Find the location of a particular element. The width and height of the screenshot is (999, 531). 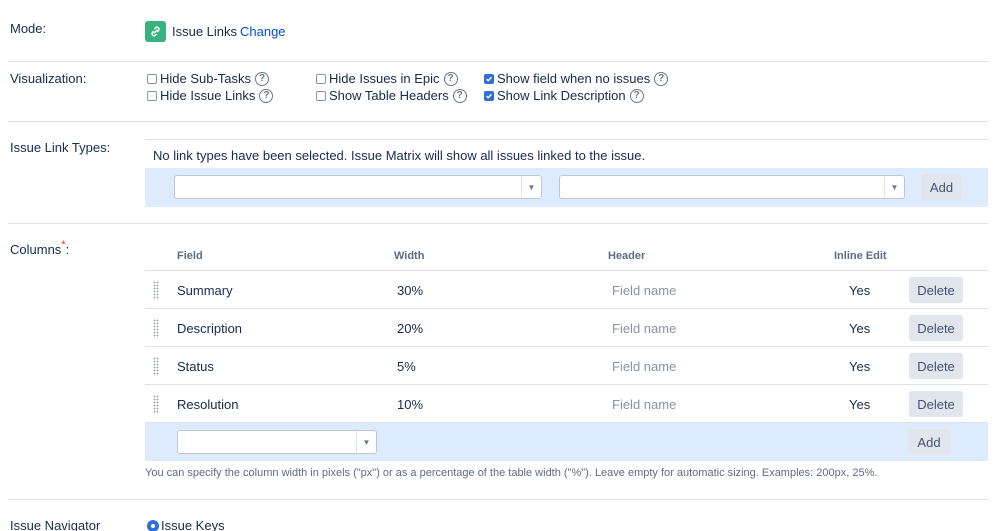

visualization-label: Visualization: is located at coordinates (48, 78).